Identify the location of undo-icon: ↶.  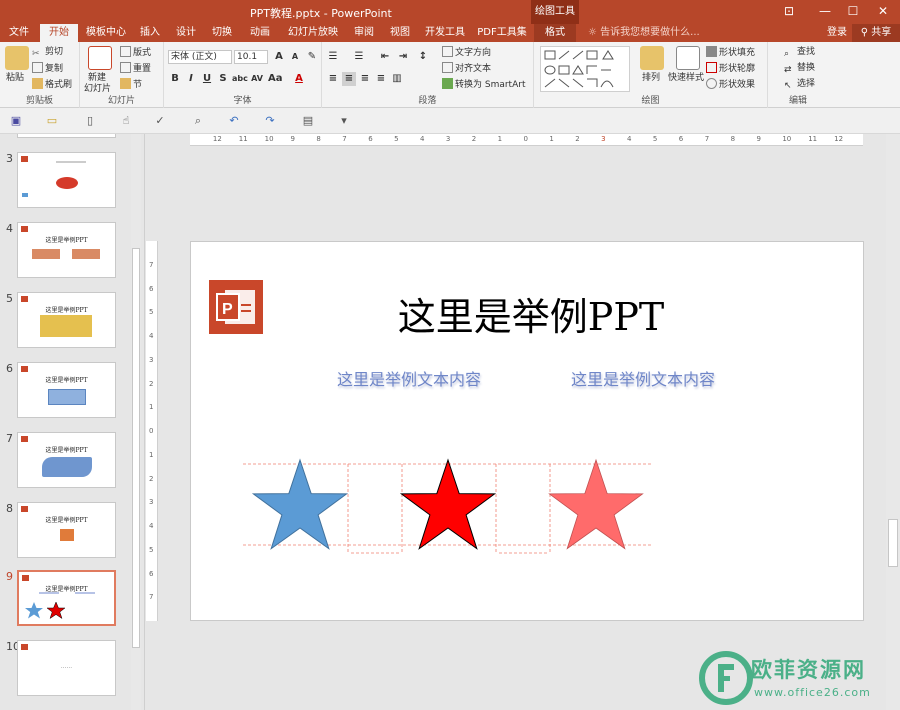
(234, 121).